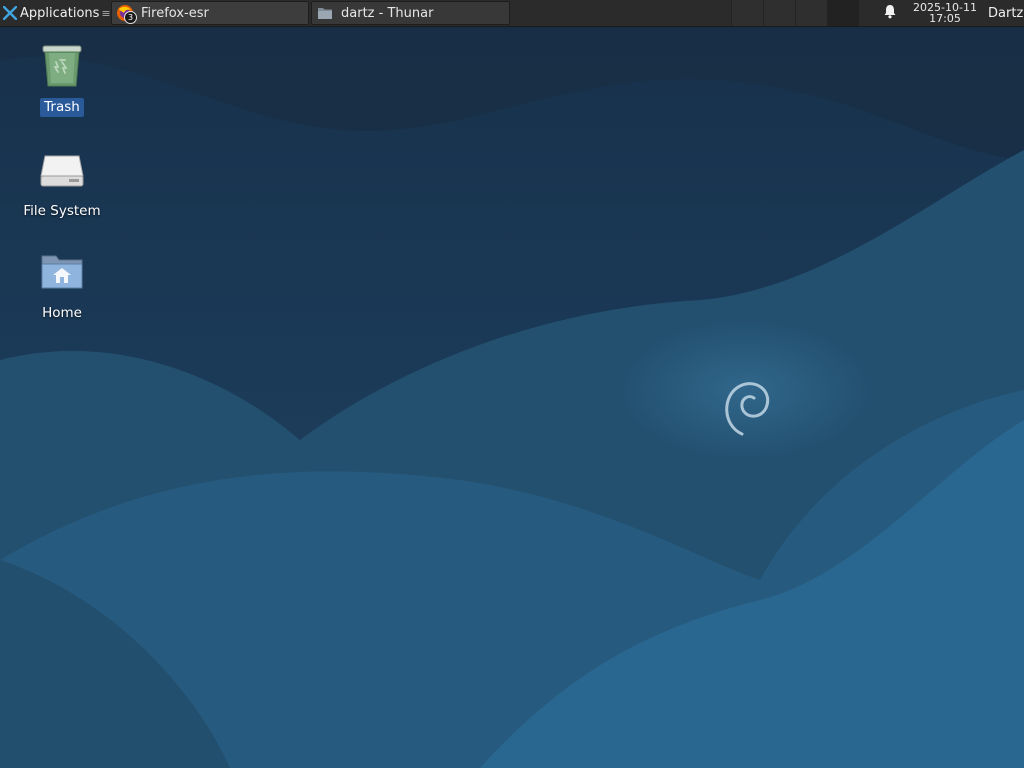  I want to click on desktop-icon-label: Home, so click(62, 313).